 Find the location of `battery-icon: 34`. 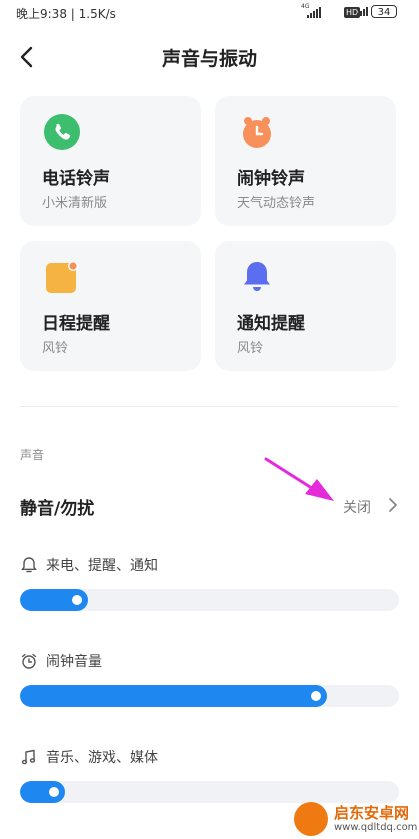

battery-icon: 34 is located at coordinates (384, 11).